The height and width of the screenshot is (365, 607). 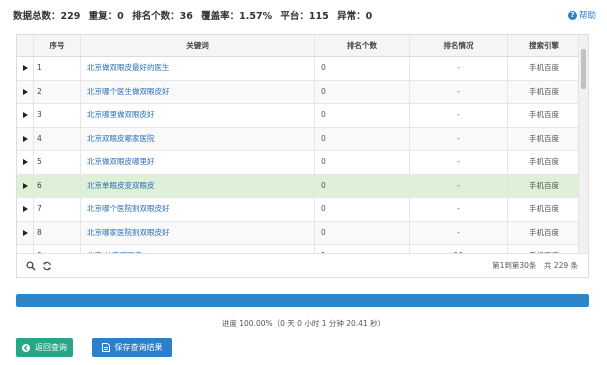 I want to click on table-row: 8 北京哪家医院割双眼皮好 0- 手机百度, so click(x=298, y=233).